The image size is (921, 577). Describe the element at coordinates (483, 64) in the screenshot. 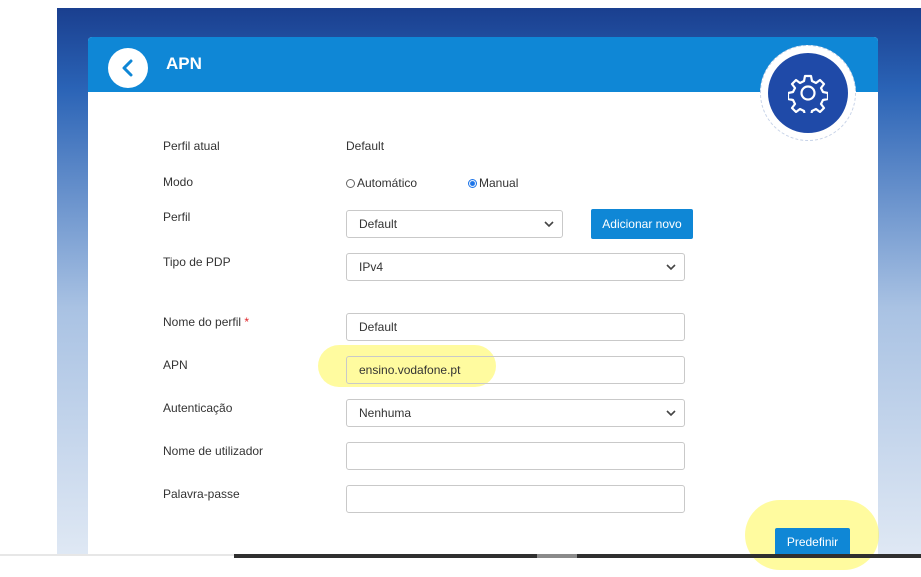

I see `card-header: APN` at that location.